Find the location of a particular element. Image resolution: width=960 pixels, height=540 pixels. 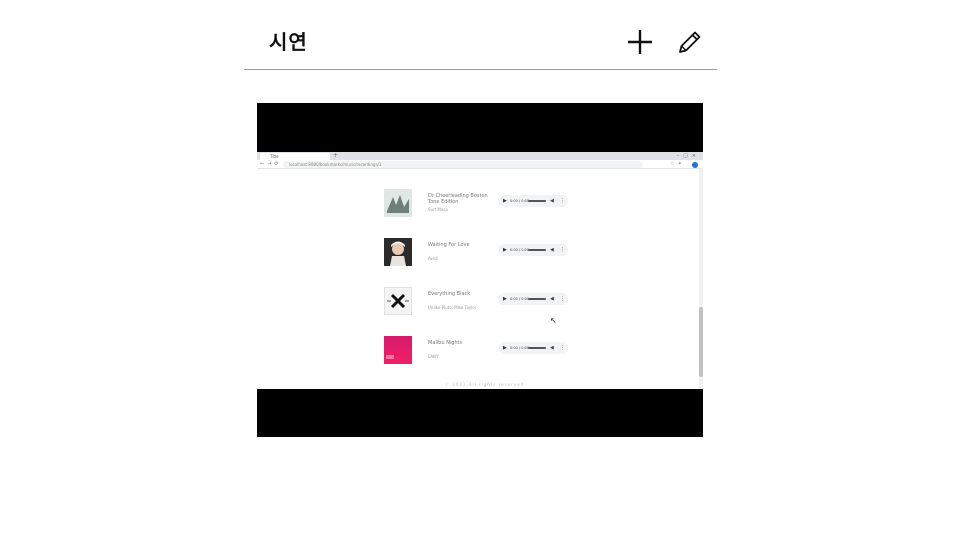

plus-icon is located at coordinates (640, 42).